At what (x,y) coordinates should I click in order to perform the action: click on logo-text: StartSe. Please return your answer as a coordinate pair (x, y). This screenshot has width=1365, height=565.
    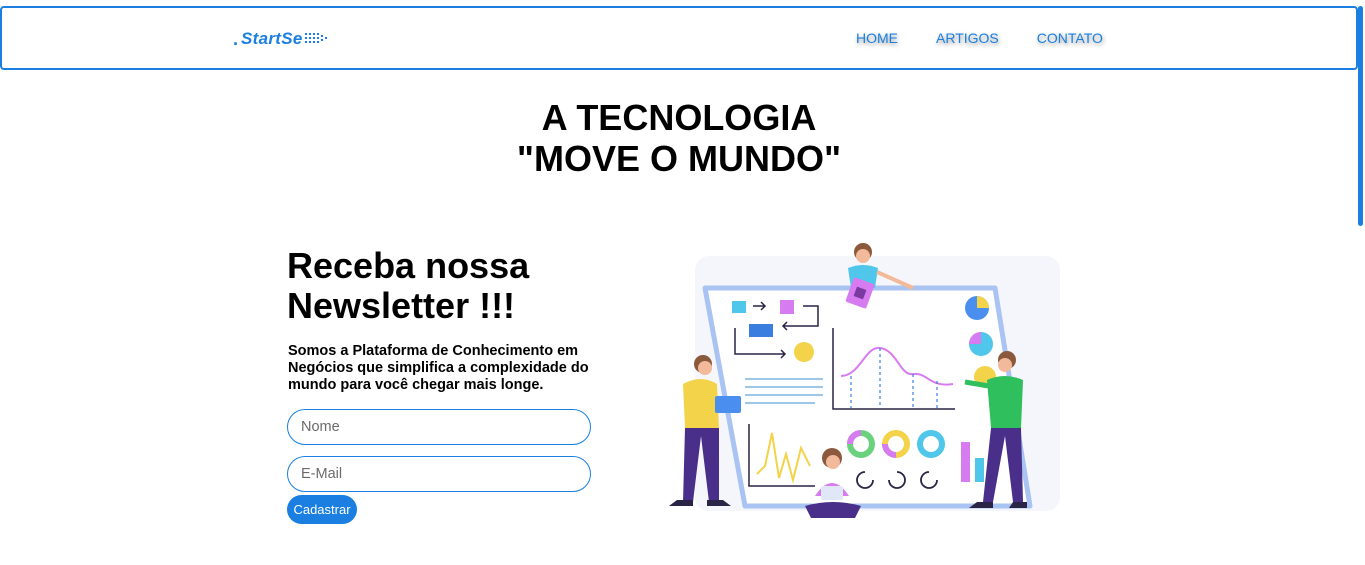
    Looking at the image, I should click on (272, 38).